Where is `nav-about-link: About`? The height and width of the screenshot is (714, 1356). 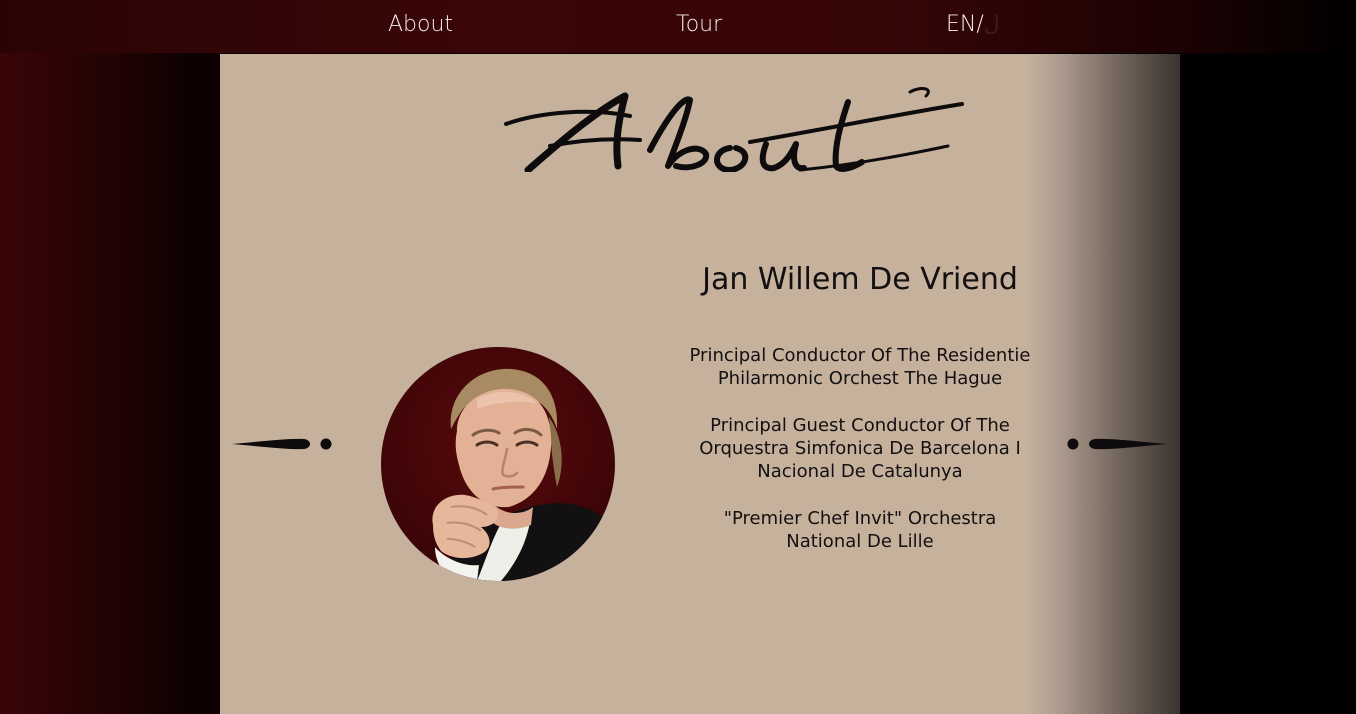
nav-about-link: About is located at coordinates (420, 25).